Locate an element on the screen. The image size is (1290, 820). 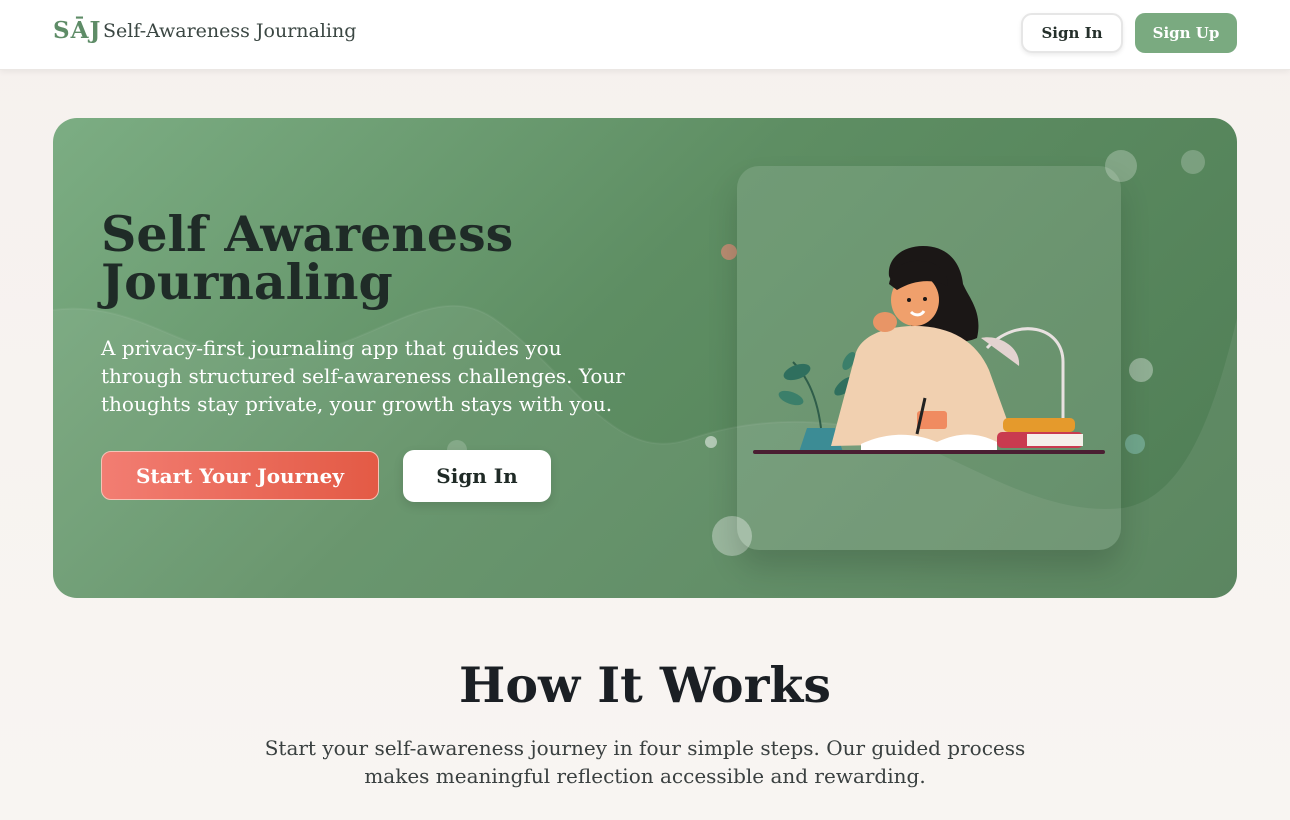
logo: SĀJ is located at coordinates (77, 30).